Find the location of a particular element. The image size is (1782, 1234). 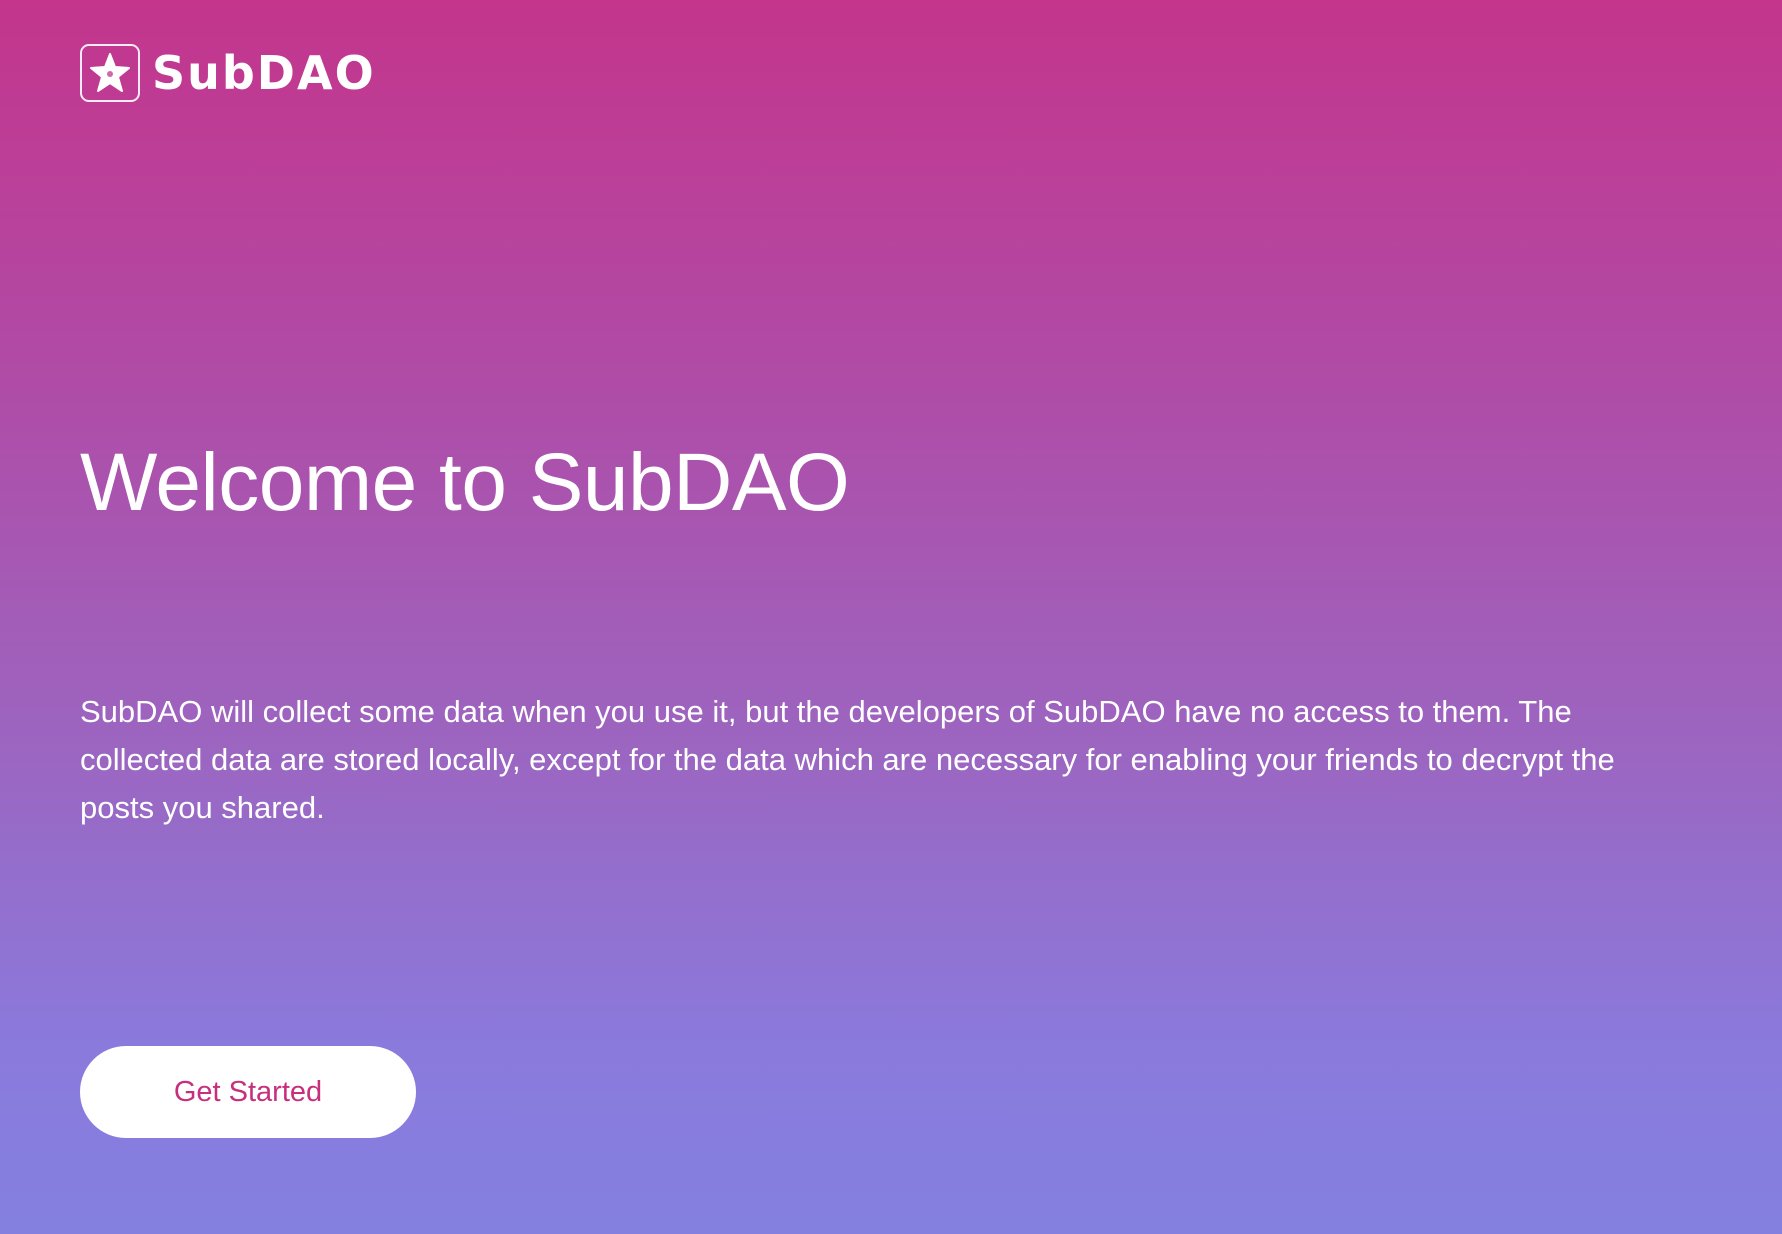

app-header: SubDAO is located at coordinates (228, 73).